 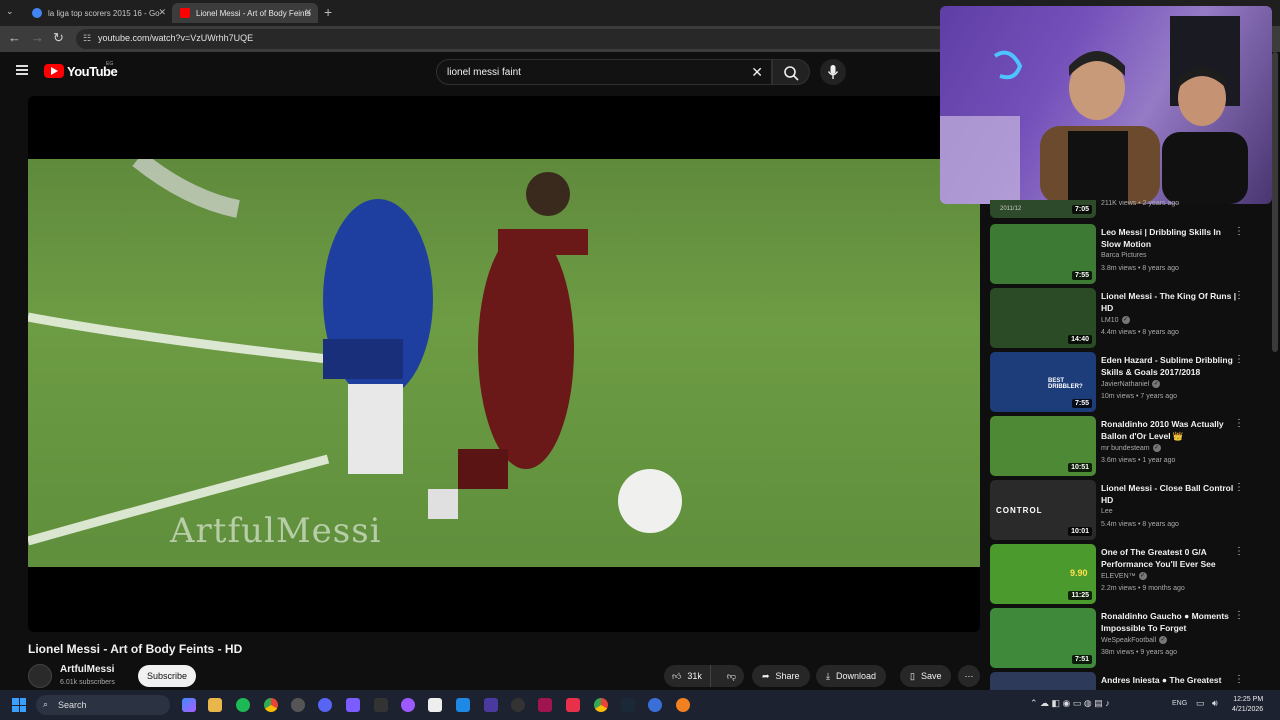 I want to click on spotify-icon, so click(x=243, y=705).